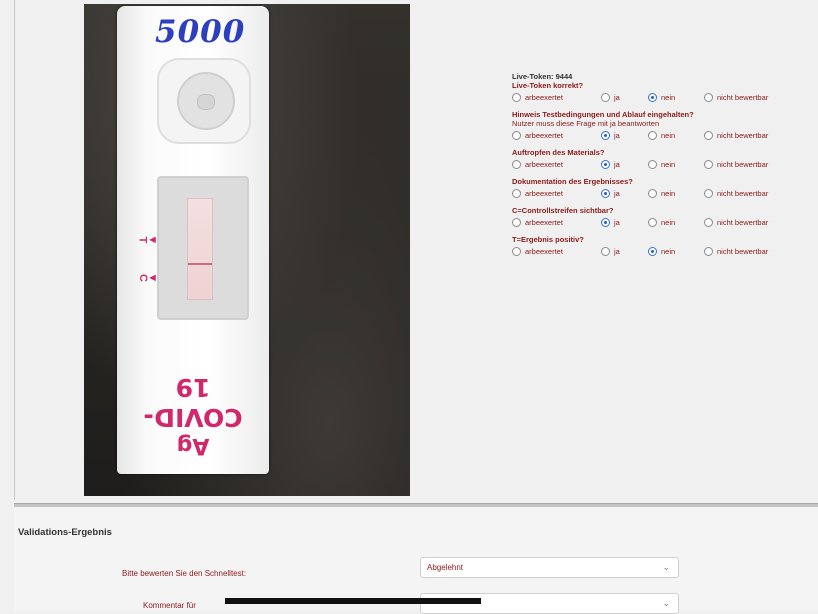  Describe the element at coordinates (193, 415) in the screenshot. I see `cassette-label: Ag COVID-19` at that location.